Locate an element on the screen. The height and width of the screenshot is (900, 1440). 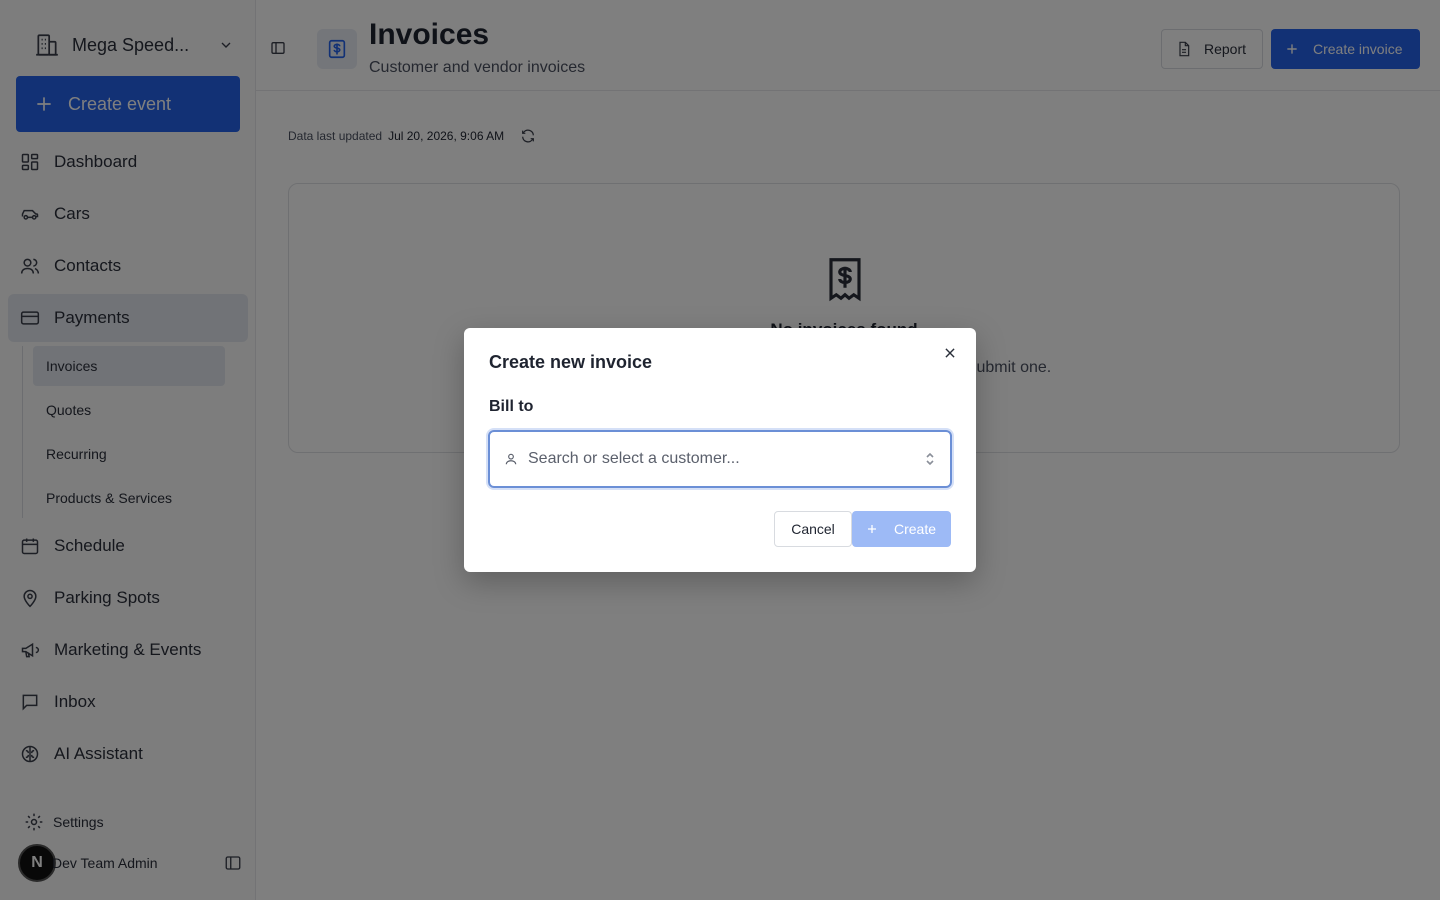
close-icon is located at coordinates (951, 354).